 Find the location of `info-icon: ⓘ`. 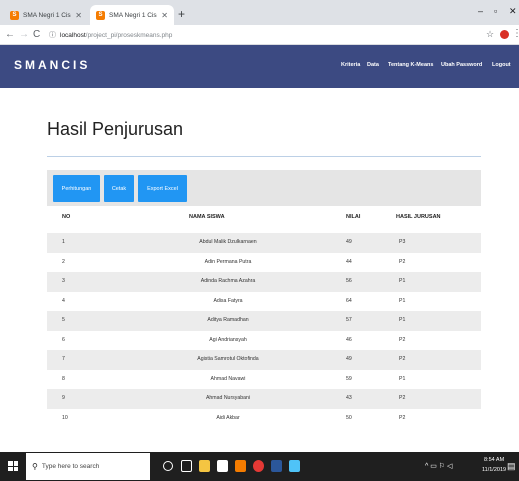

info-icon: ⓘ is located at coordinates (52, 35).